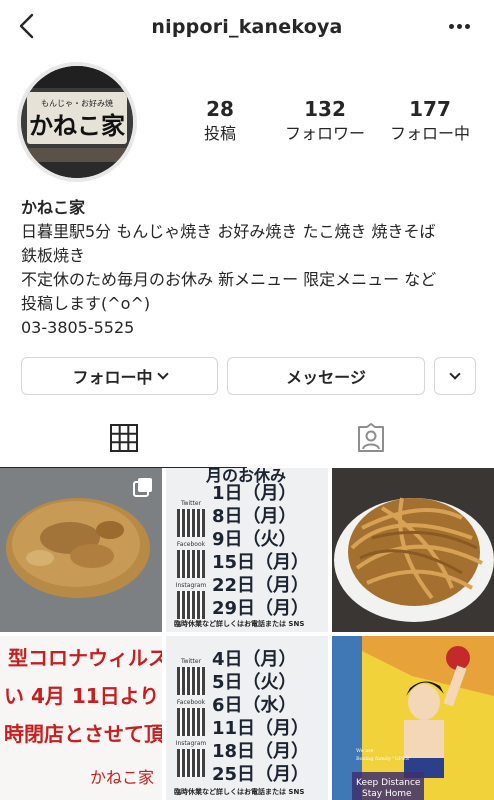  Describe the element at coordinates (53, 207) in the screenshot. I see `profile-display-name: かねこ家` at that location.